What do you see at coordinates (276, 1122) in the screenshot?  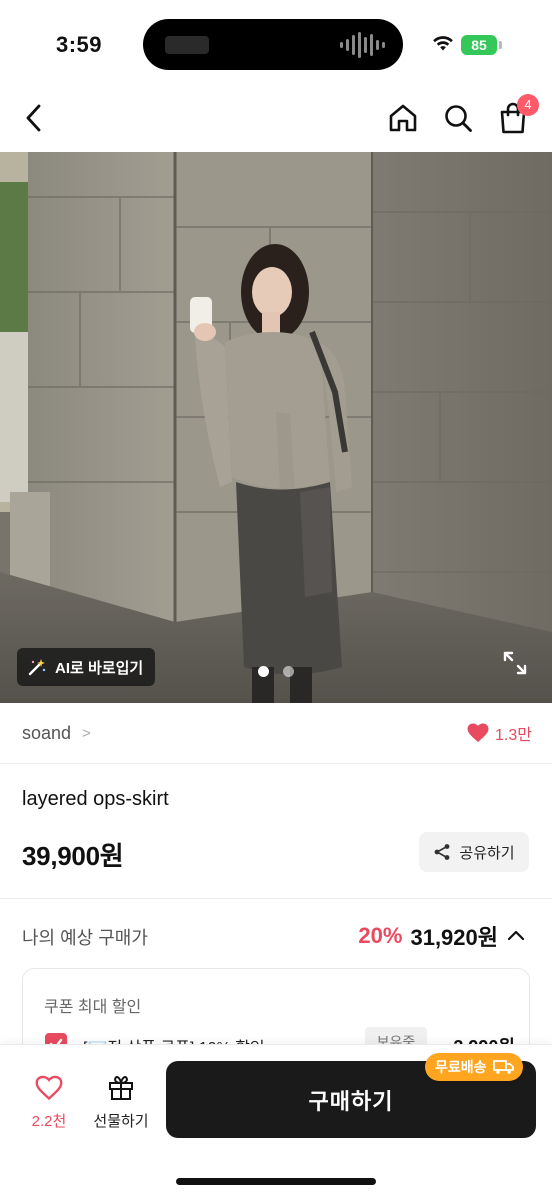 I see `bottom-action-bar: 2.2천 선물하기 구매하기 무료배송` at bounding box center [276, 1122].